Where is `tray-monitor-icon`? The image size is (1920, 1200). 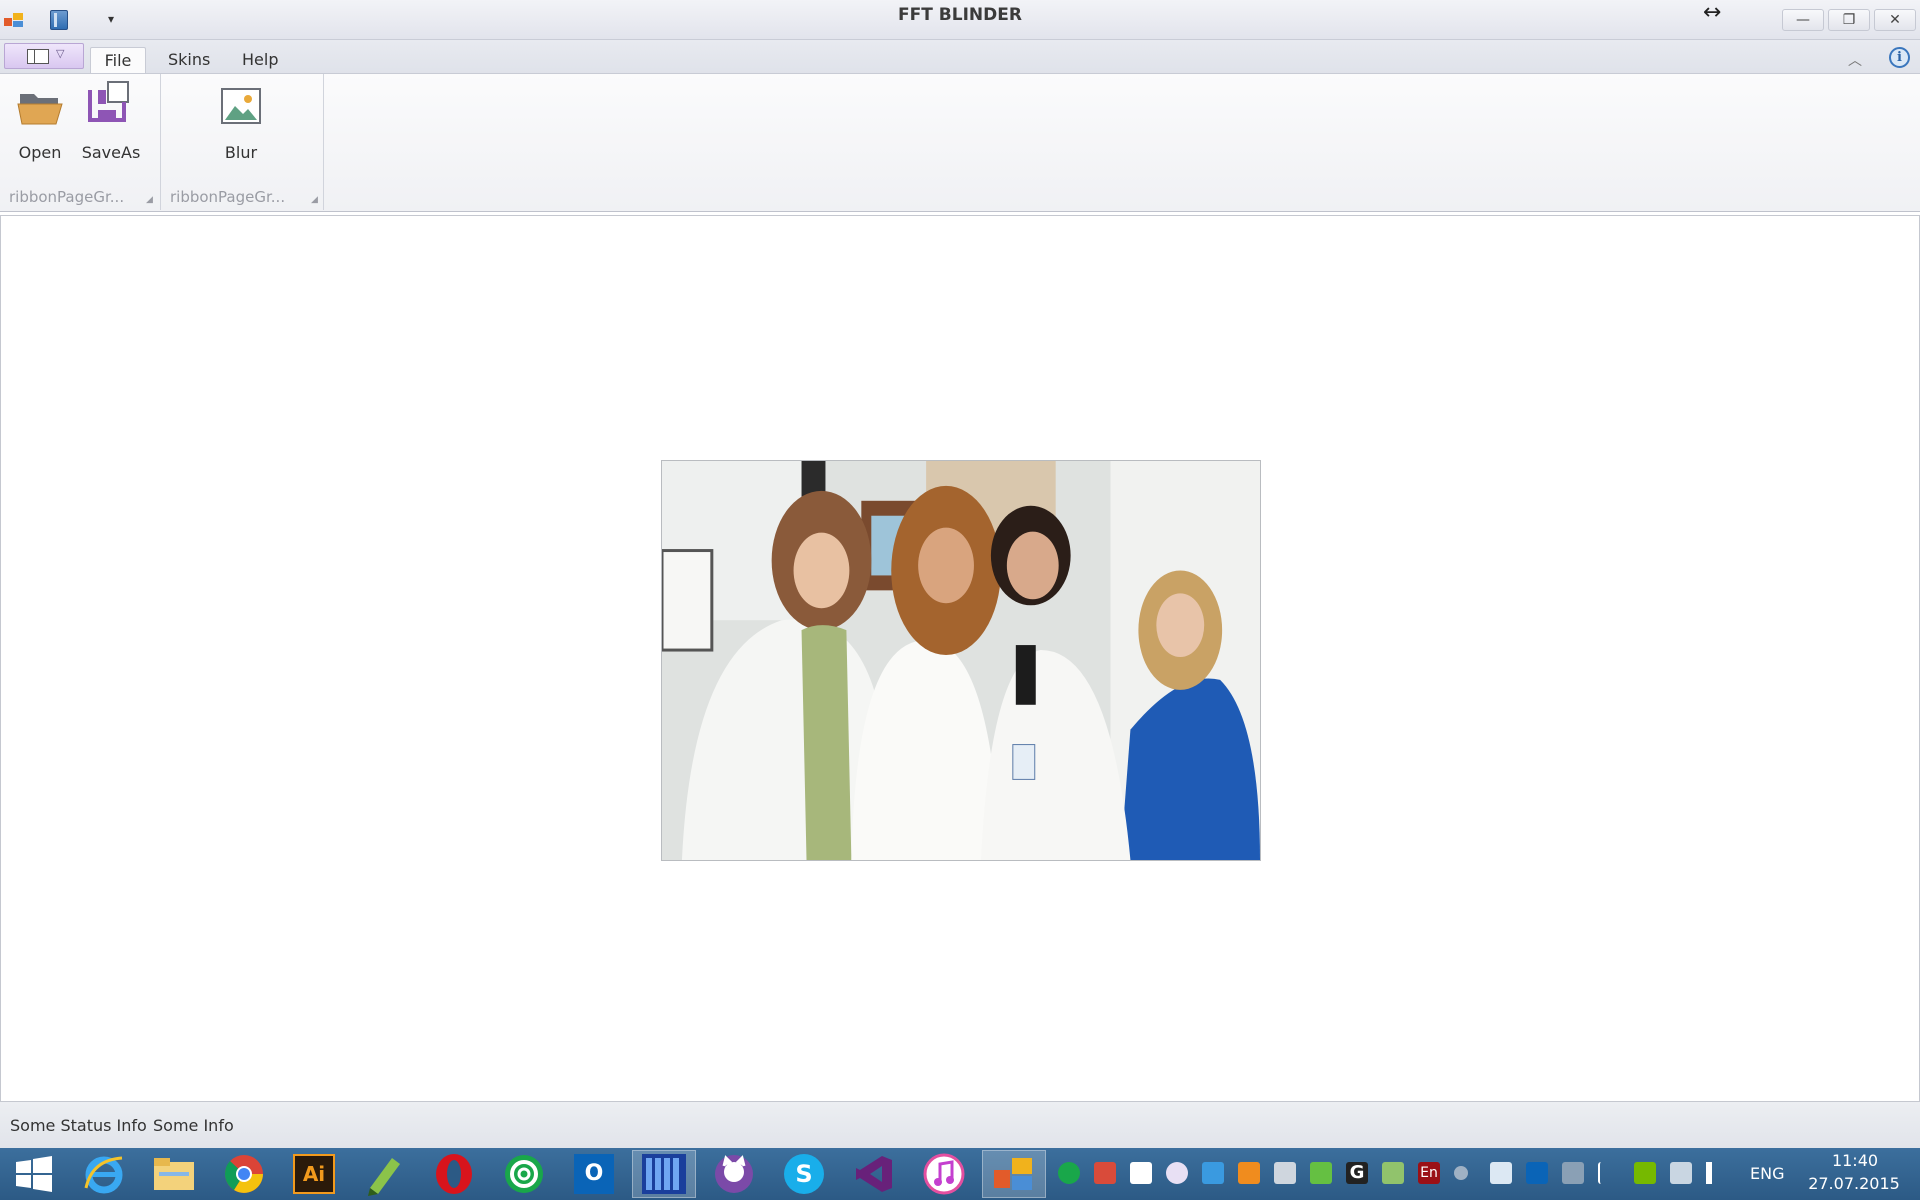 tray-monitor-icon is located at coordinates (1501, 1173).